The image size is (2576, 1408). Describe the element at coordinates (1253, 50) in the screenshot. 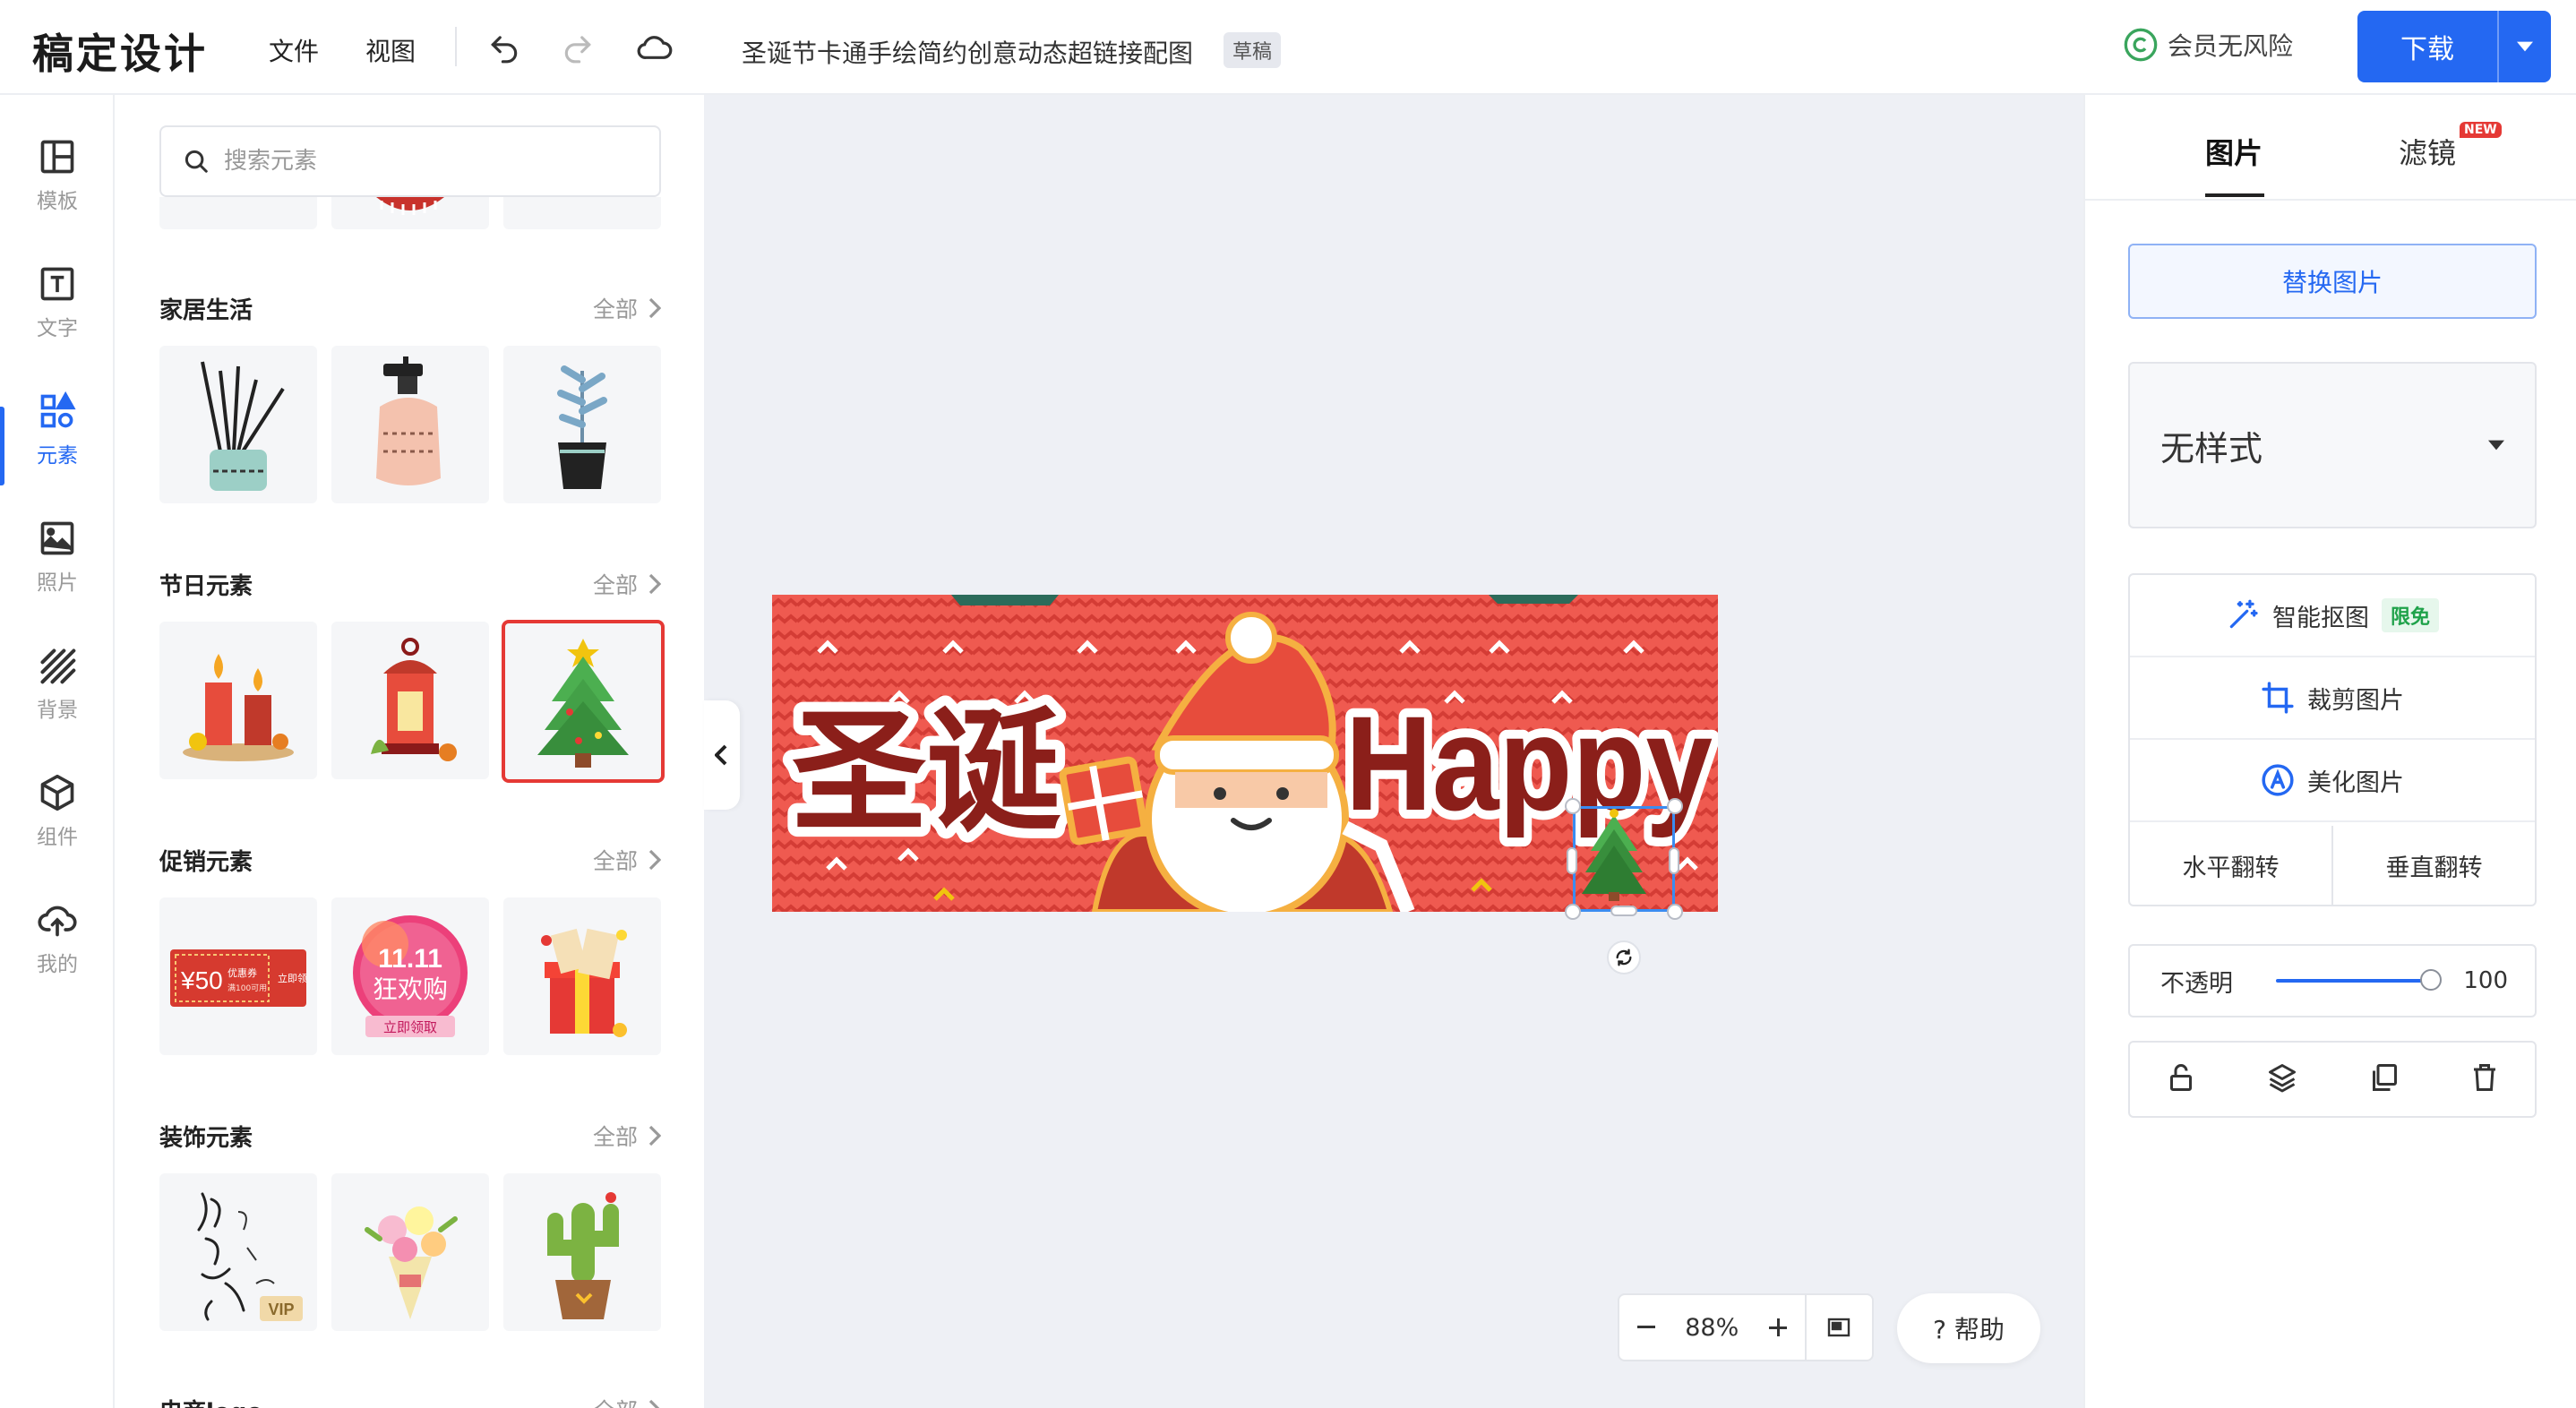

I see `draft-badge: 草稿` at that location.